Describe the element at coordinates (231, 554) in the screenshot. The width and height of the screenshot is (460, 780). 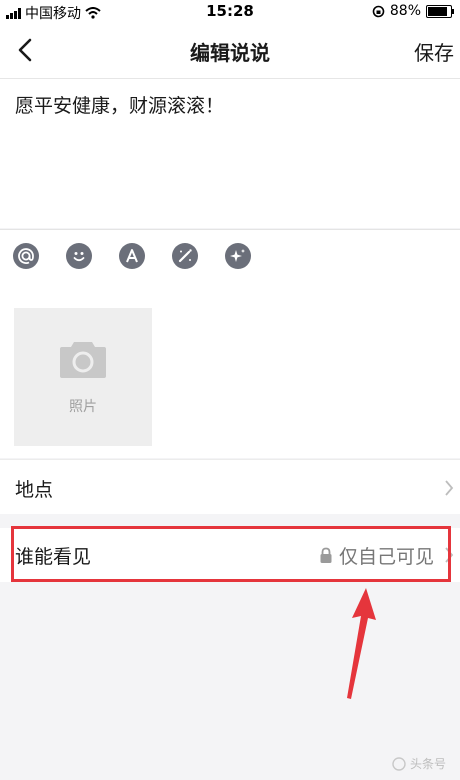
I see `highlight-box` at that location.